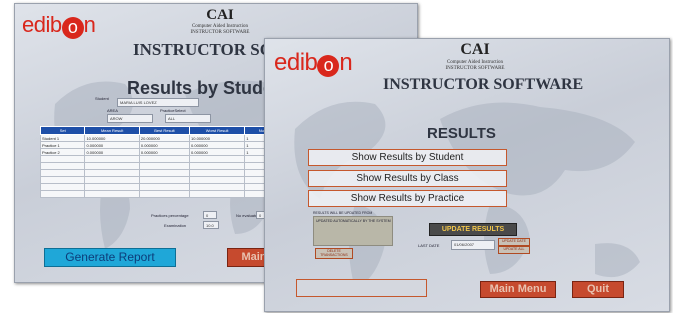 This screenshot has height=313, width=673. Describe the element at coordinates (112, 130) in the screenshot. I see `column-header: Mean Result` at that location.